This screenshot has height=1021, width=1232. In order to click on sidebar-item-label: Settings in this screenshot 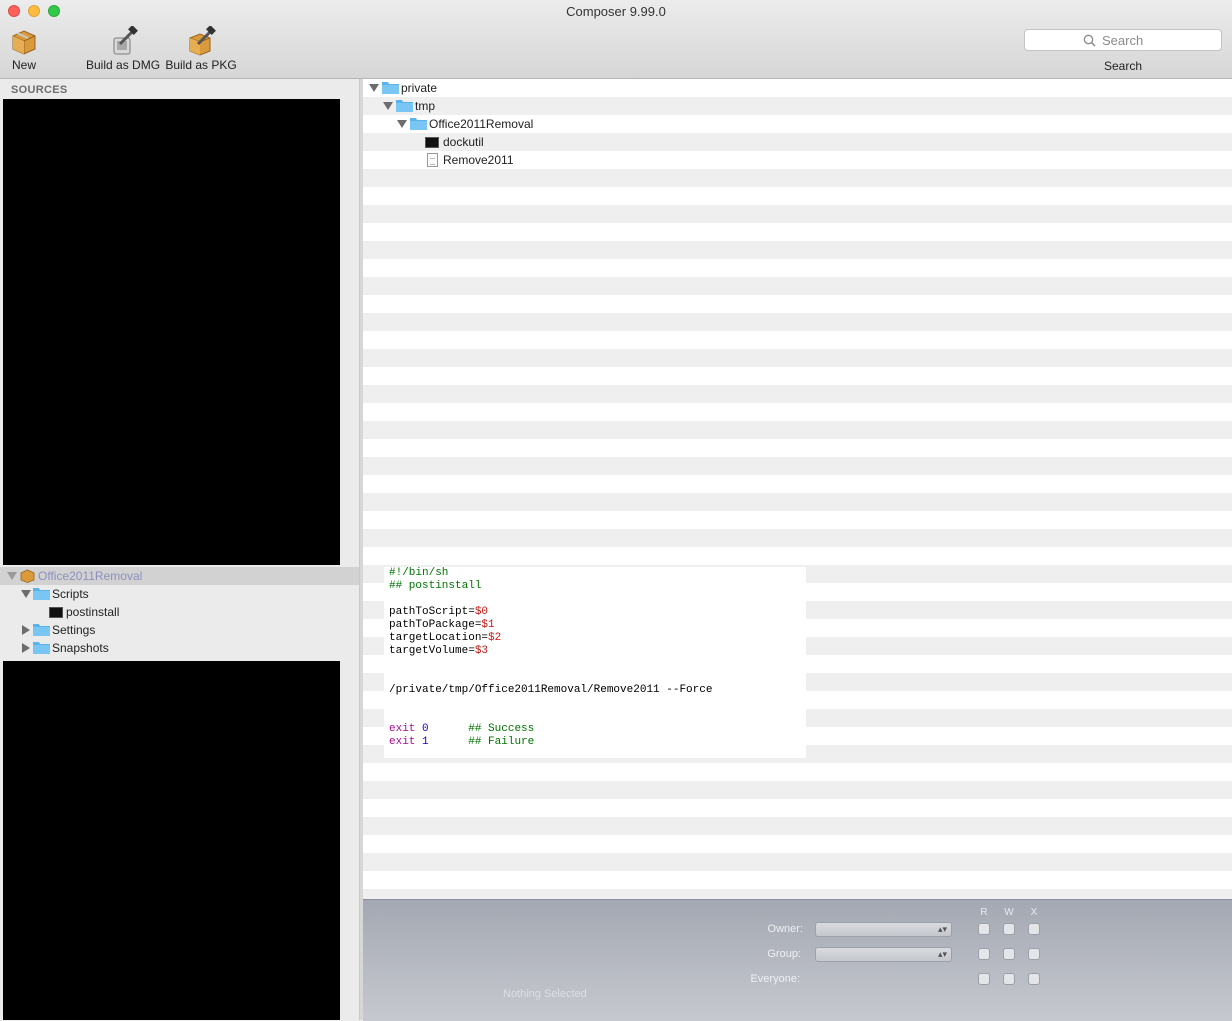, I will do `click(74, 630)`.